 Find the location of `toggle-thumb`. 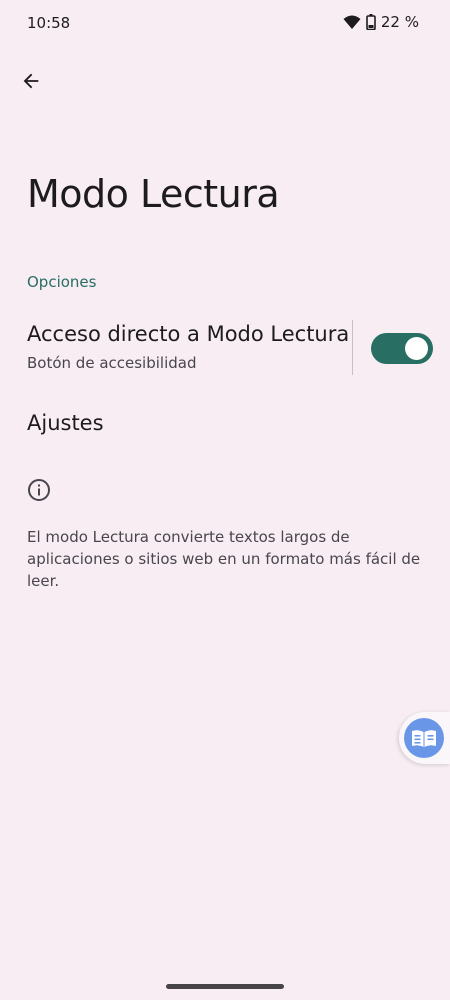

toggle-thumb is located at coordinates (416, 348).